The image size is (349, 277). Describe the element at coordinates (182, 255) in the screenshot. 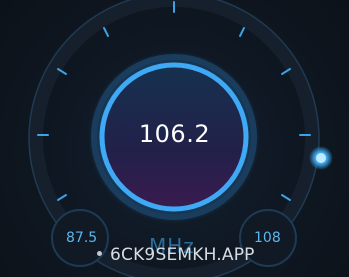

I see `watermark-text: 6CK9SEMKH.APP` at that location.